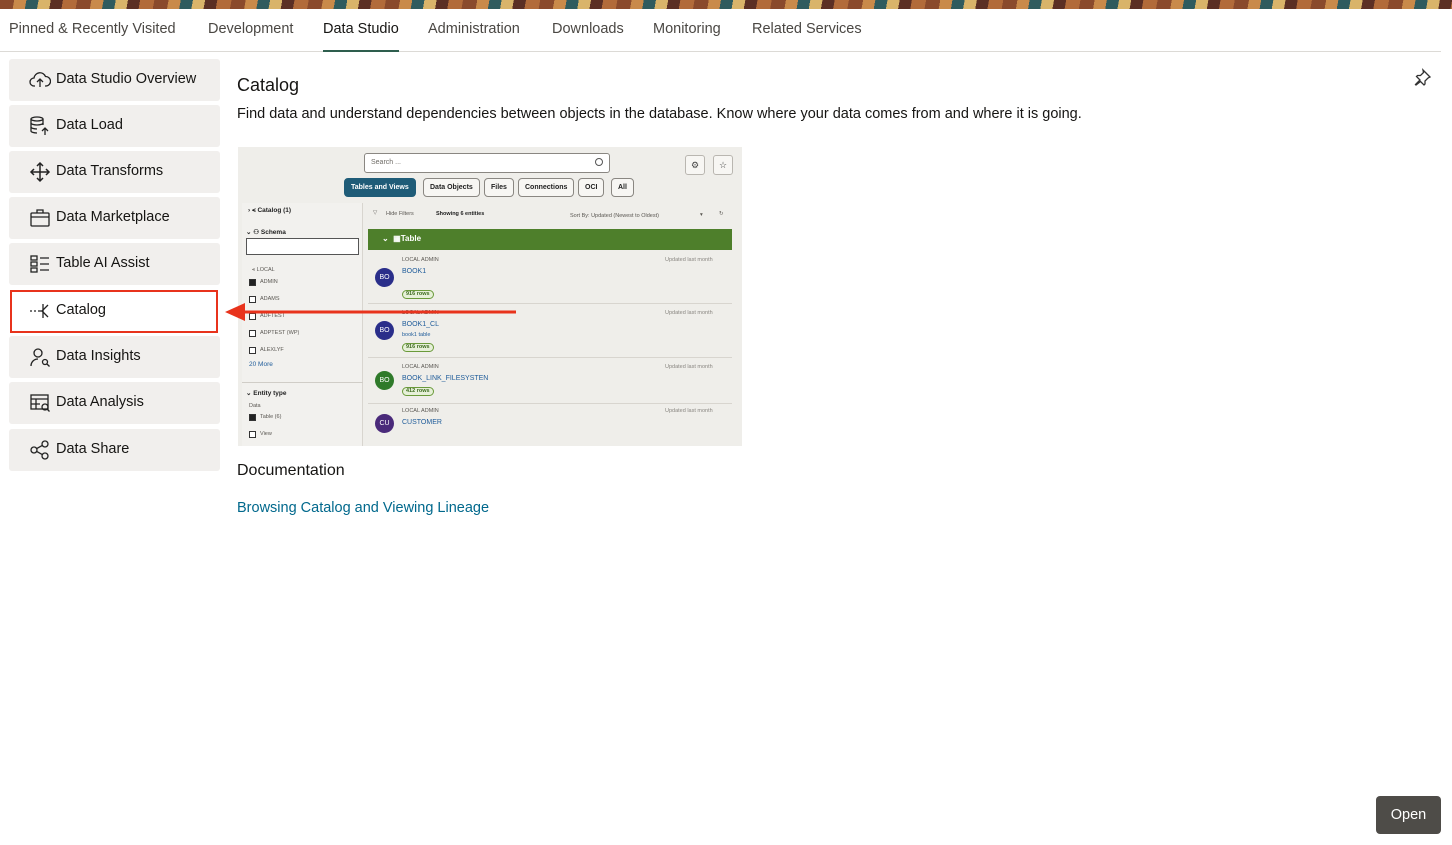 This screenshot has height=845, width=1452. Describe the element at coordinates (599, 162) in the screenshot. I see `search-icon` at that location.